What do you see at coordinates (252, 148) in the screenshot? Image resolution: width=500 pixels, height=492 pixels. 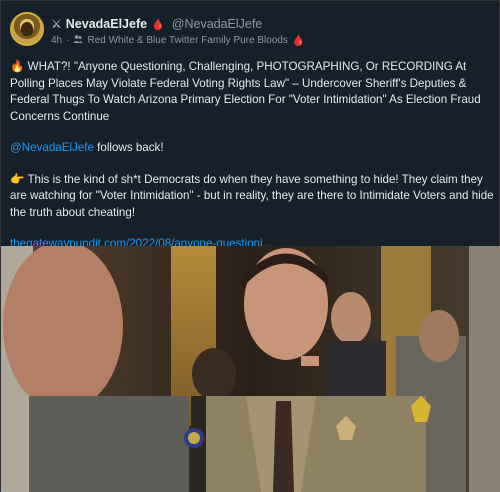 I see `paragraph-follow: @NevadaElJefe follows back!` at bounding box center [252, 148].